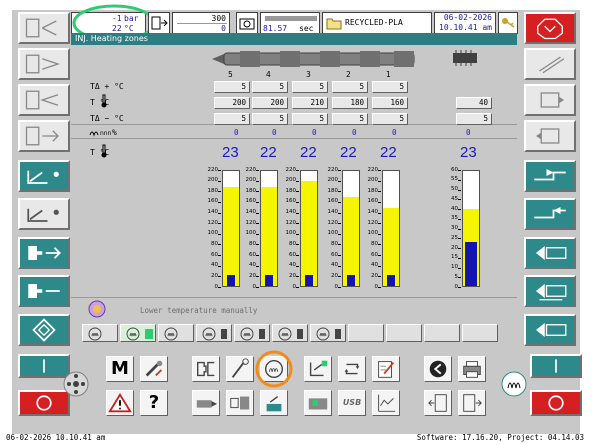  Describe the element at coordinates (550, 64) in the screenshot. I see `screw-rotation-button` at that location.